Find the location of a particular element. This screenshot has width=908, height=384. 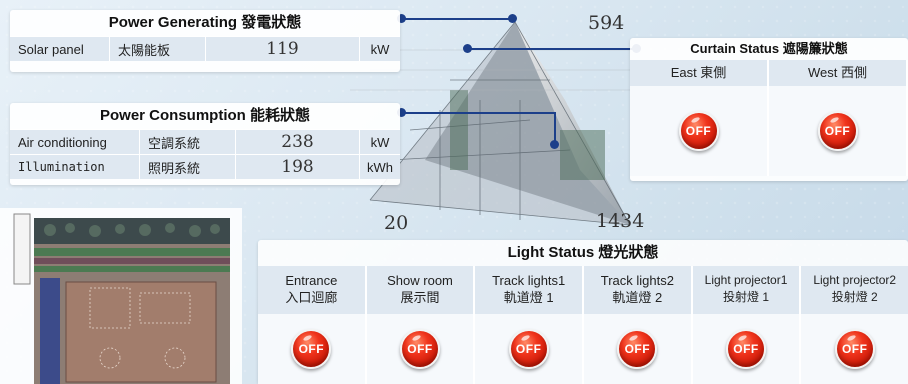

row-unit: kWh is located at coordinates (380, 167).